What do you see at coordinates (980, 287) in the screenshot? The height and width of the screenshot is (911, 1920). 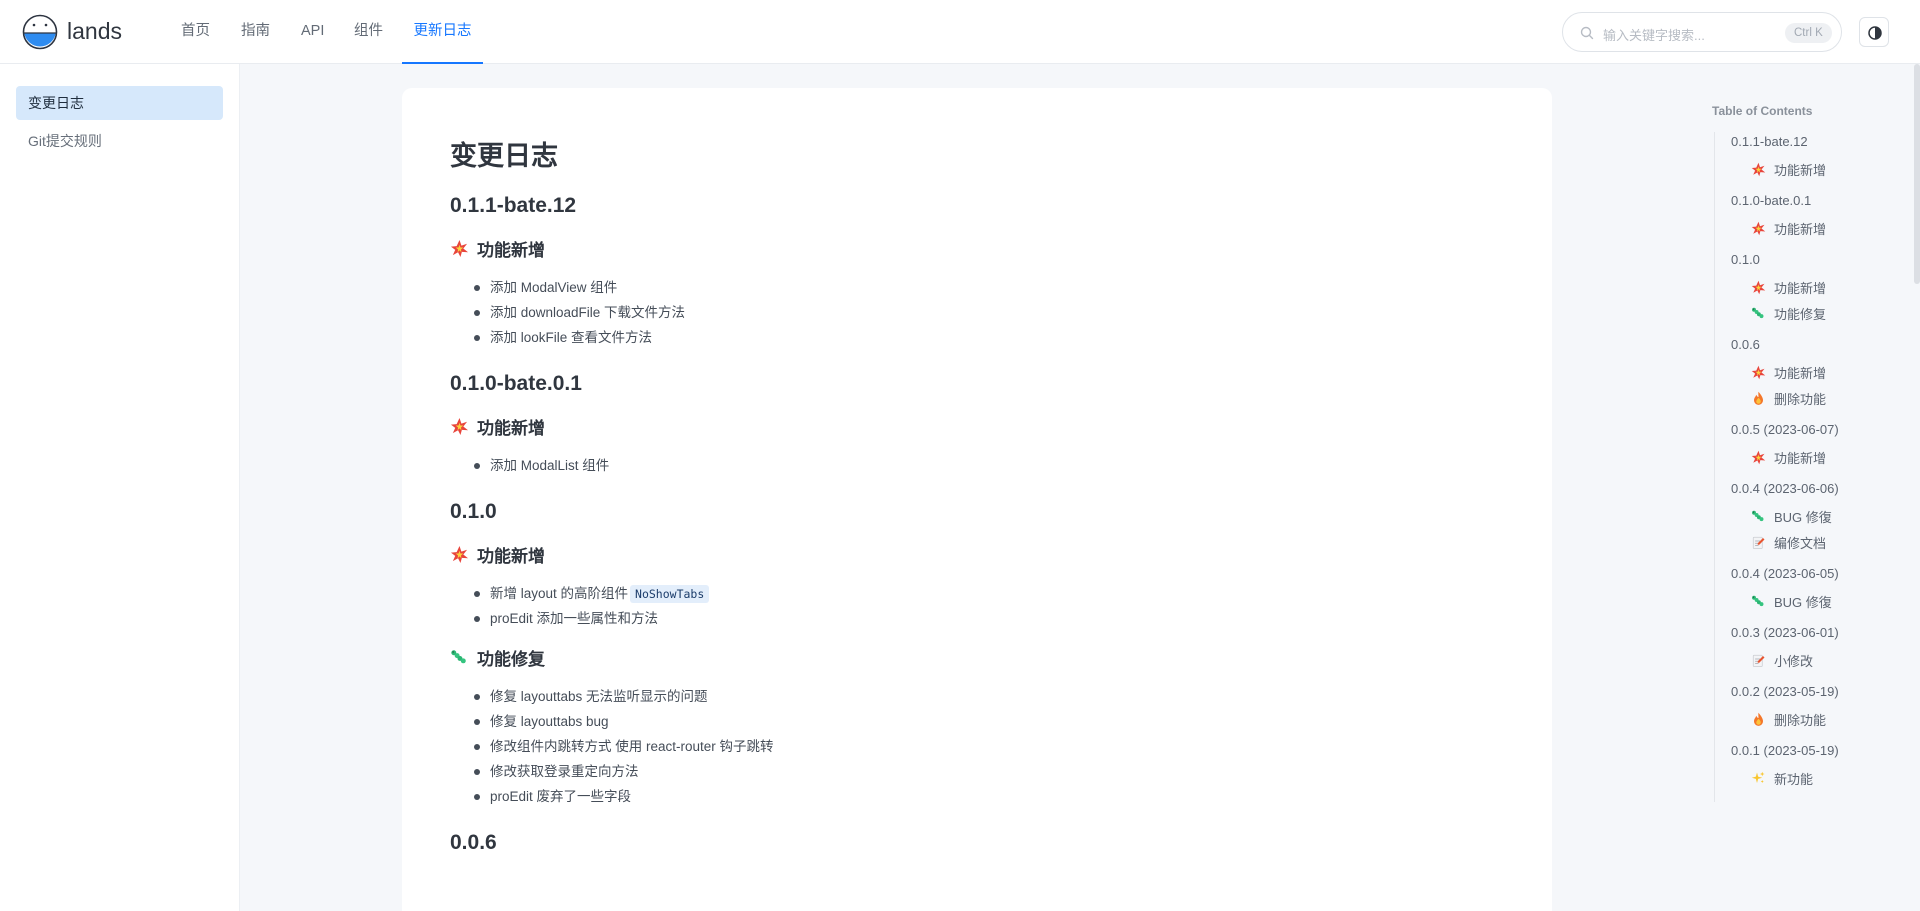 I see `list-item: 添加 ModalView 组件` at bounding box center [980, 287].